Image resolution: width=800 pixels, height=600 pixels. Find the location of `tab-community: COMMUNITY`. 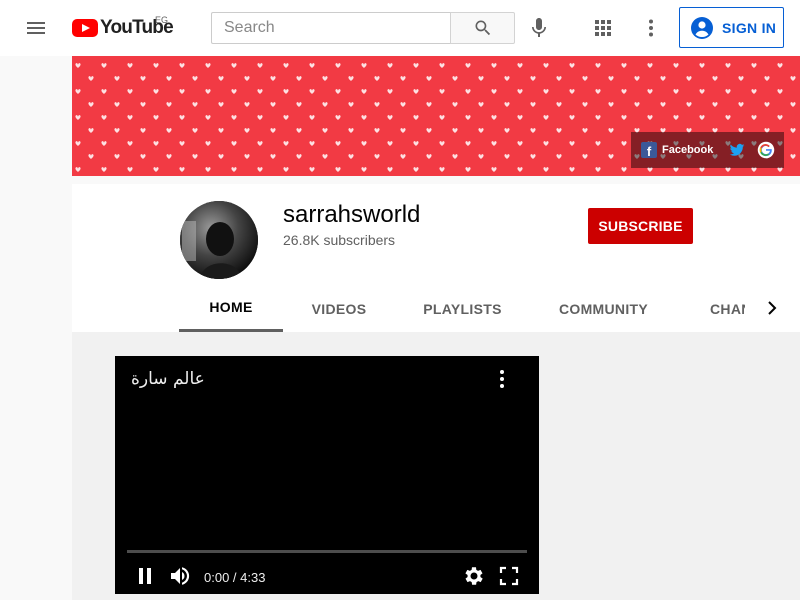

tab-community: COMMUNITY is located at coordinates (603, 308).